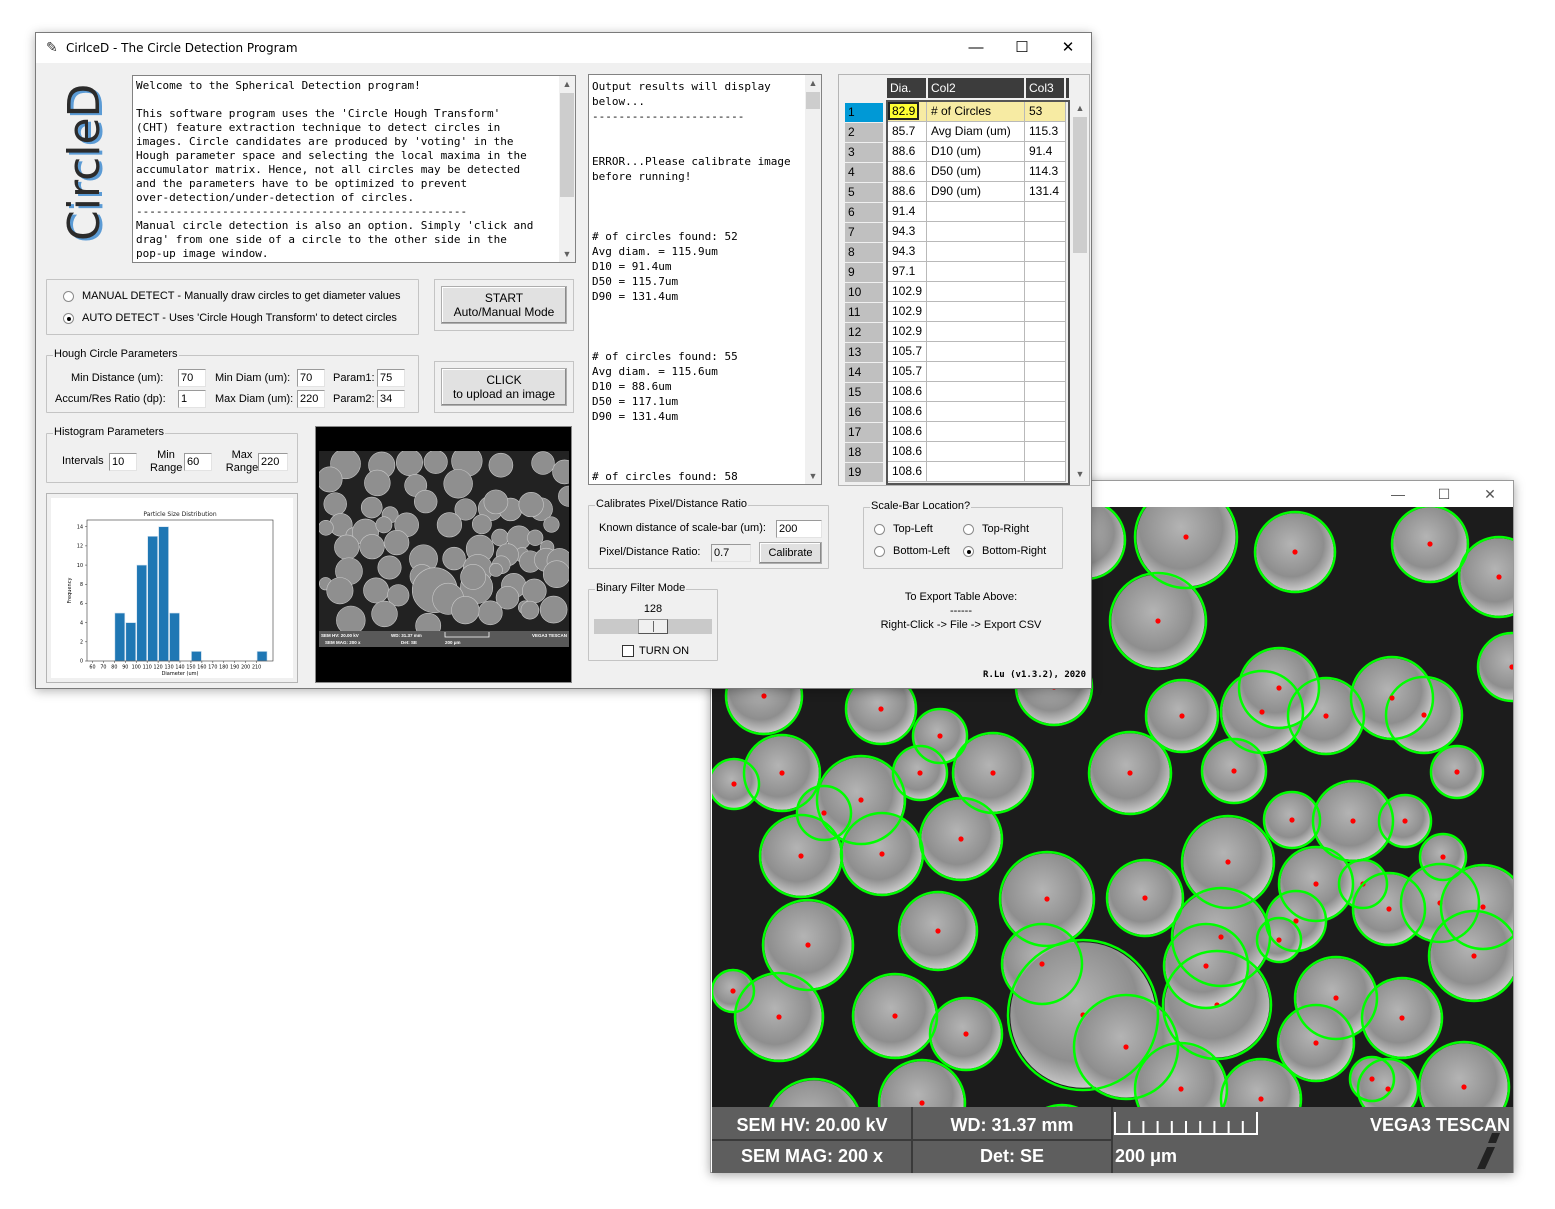 The image size is (1555, 1209). I want to click on column-header-col2: Col2, so click(976, 88).